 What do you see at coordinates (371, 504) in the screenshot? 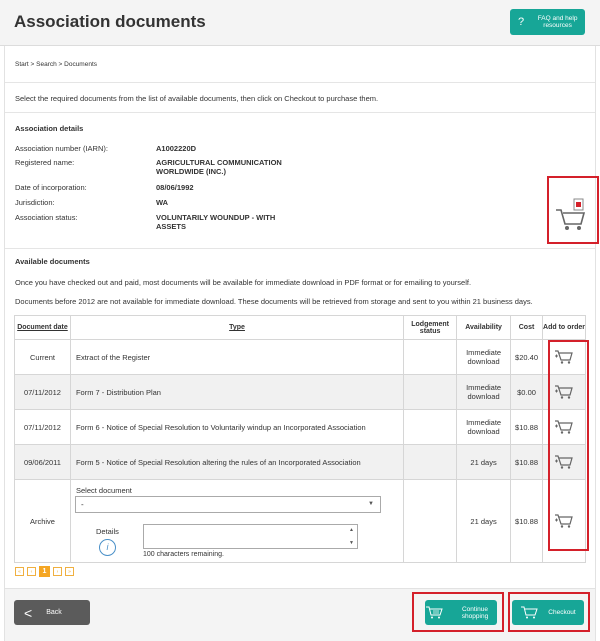
I see `chevron-down-icon: ▼` at bounding box center [371, 504].